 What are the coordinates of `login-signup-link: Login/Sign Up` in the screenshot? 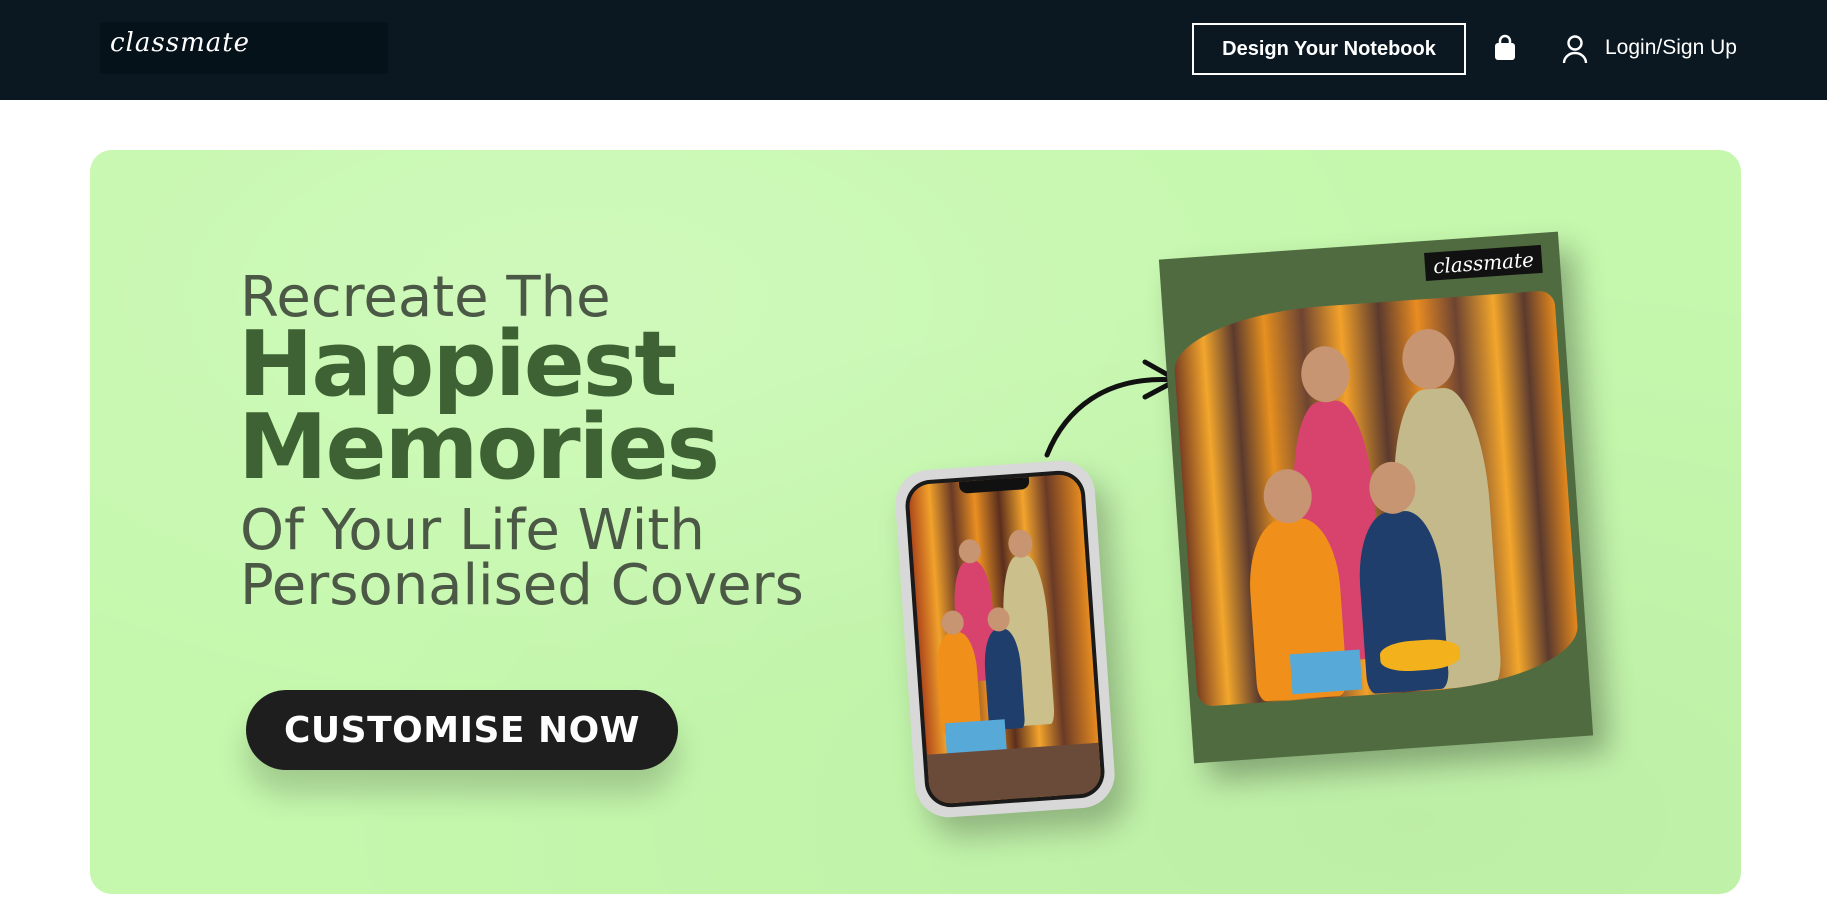 It's located at (1671, 48).